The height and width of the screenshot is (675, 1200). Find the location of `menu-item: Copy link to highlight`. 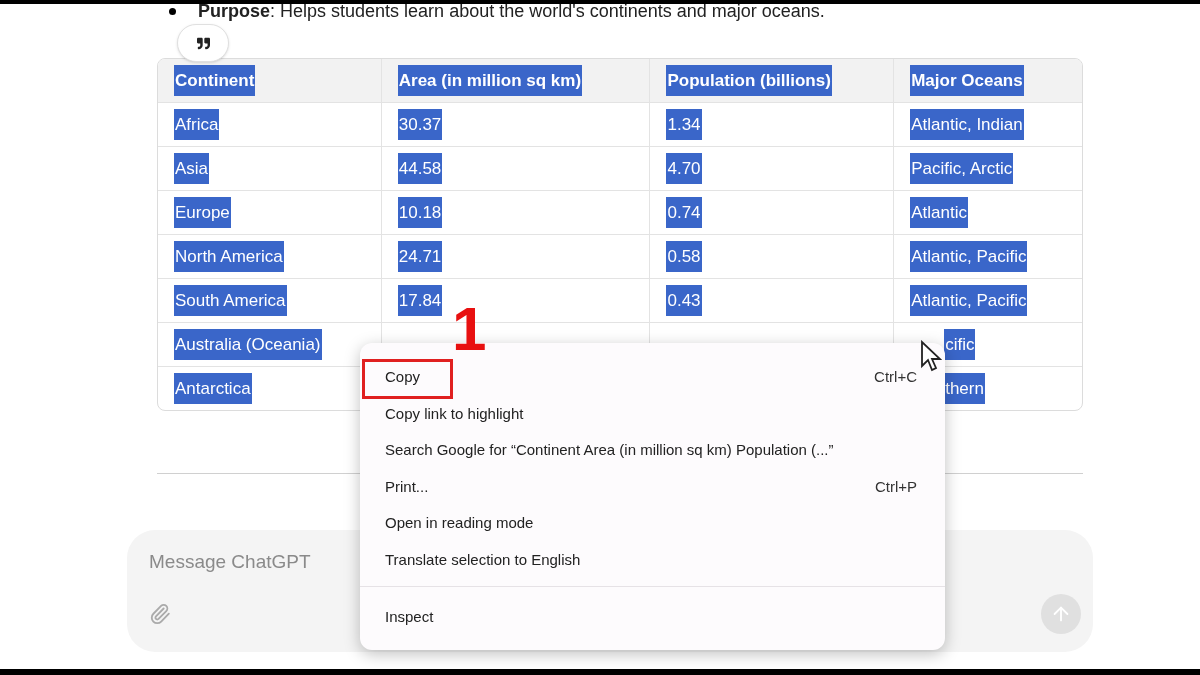

menu-item: Copy link to highlight is located at coordinates (652, 413).